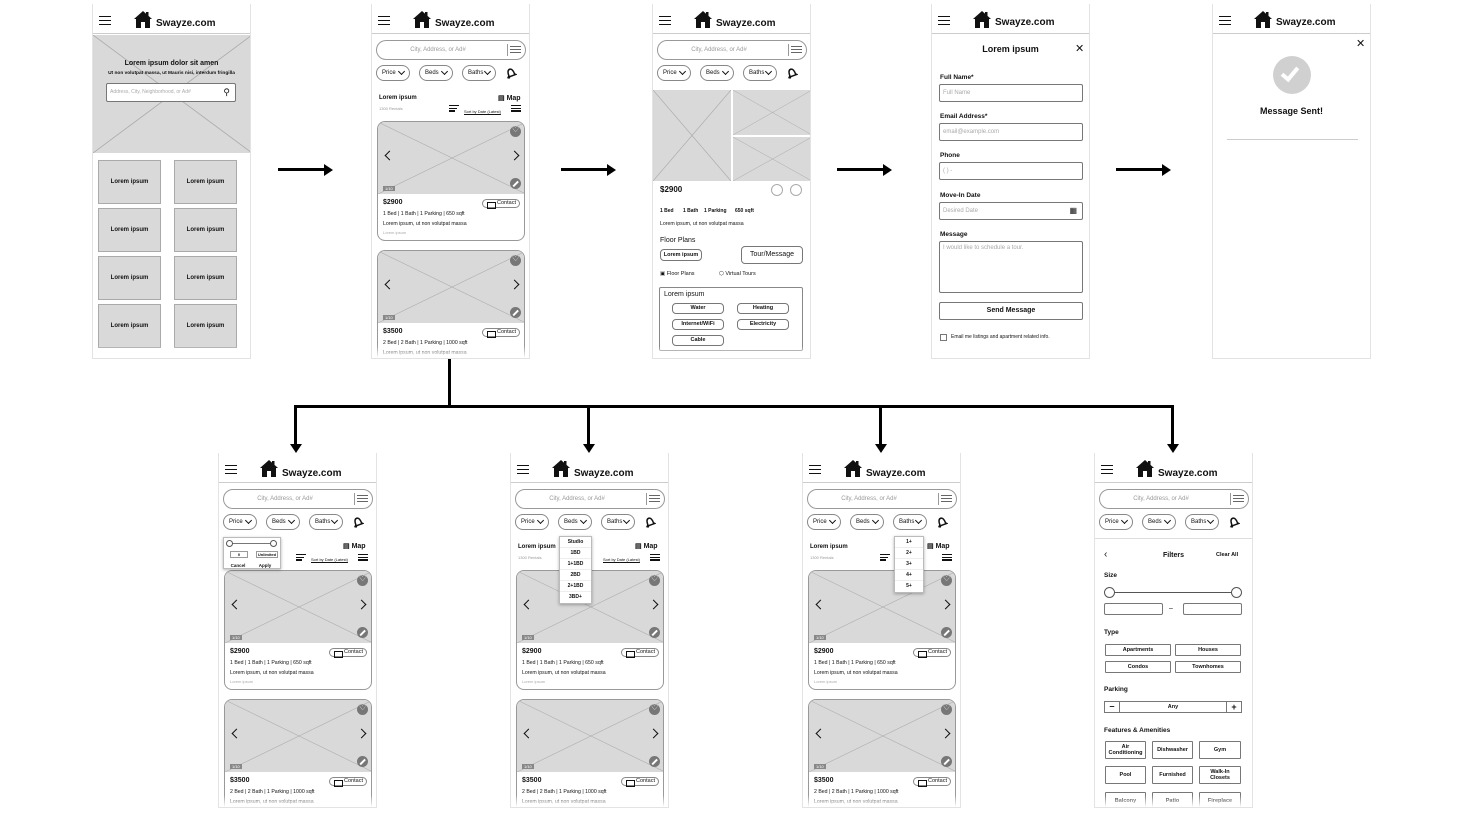 The width and height of the screenshot is (1465, 816). What do you see at coordinates (1172, 775) in the screenshot?
I see `feature-furnished: Furnished` at bounding box center [1172, 775].